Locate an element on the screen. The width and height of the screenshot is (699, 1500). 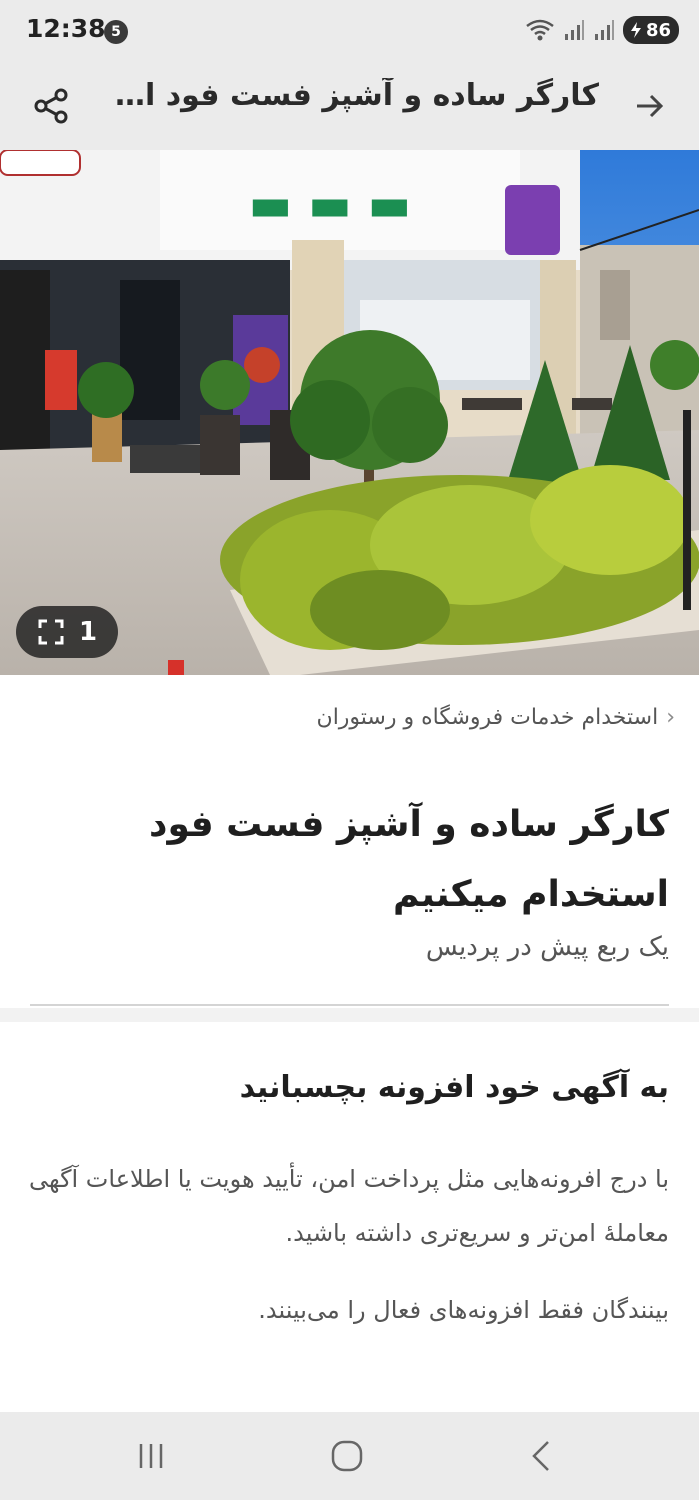
chevron-left-icon: ‹ is located at coordinates (670, 717).